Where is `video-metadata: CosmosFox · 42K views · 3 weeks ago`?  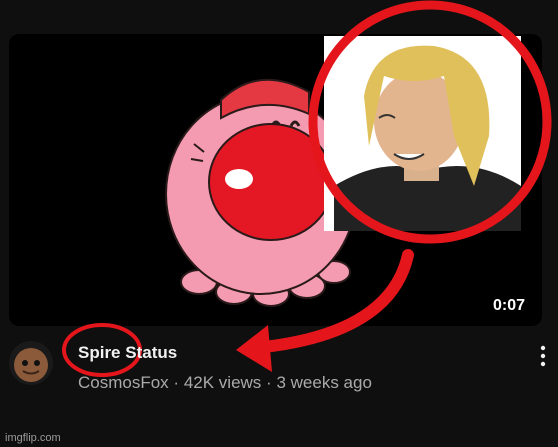 video-metadata: CosmosFox · 42K views · 3 weeks ago is located at coordinates (225, 383).